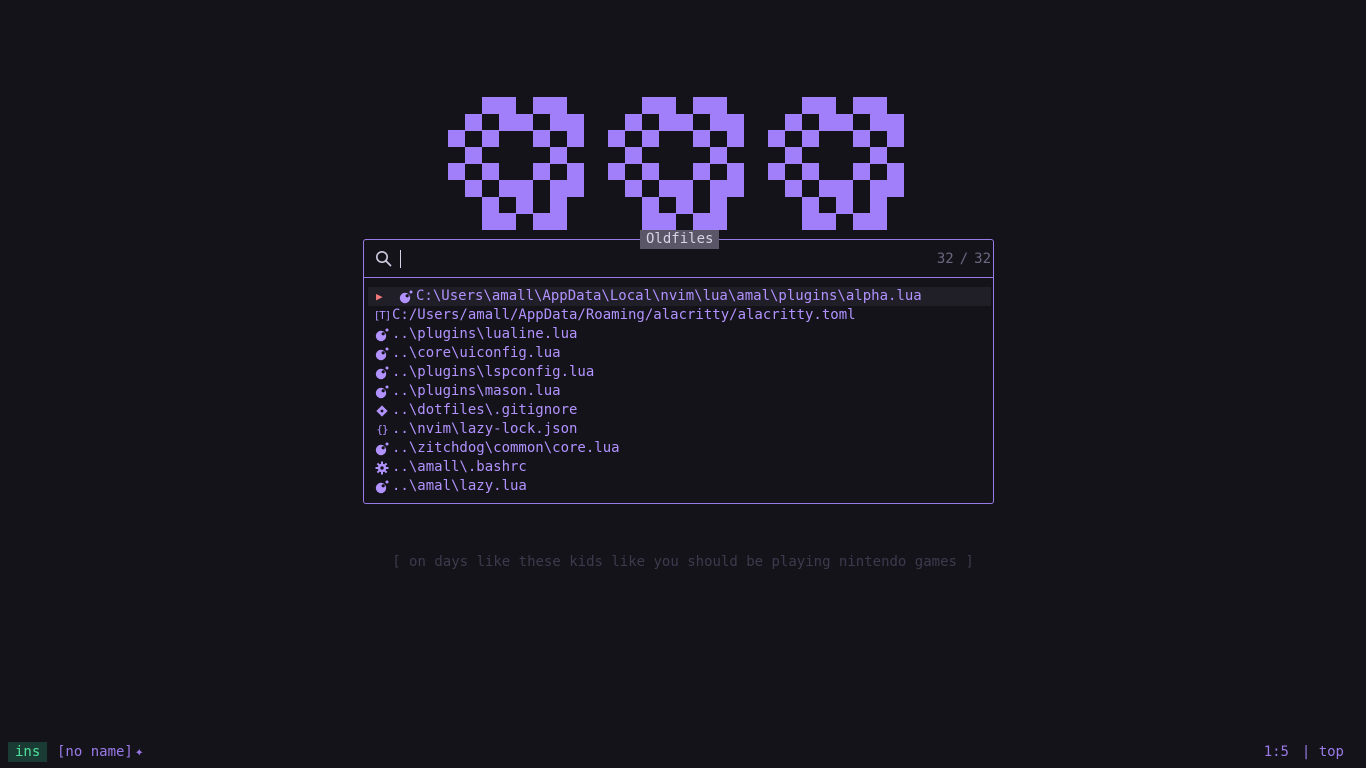  Describe the element at coordinates (680, 239) in the screenshot. I see `picker-title: Oldfiles` at that location.